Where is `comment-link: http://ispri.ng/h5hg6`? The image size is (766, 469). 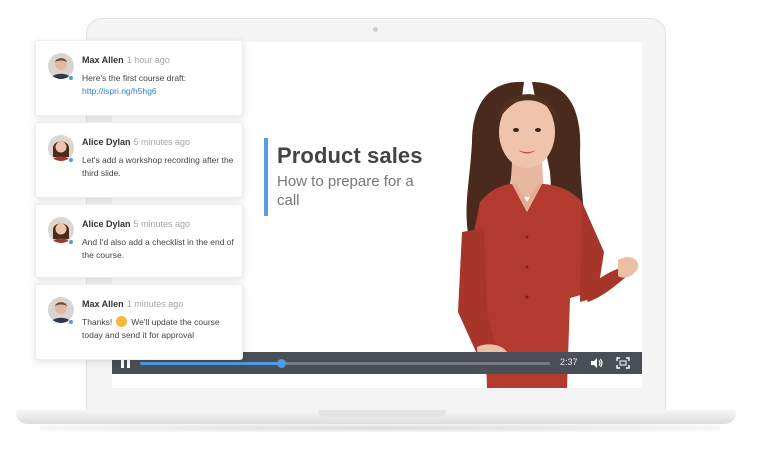 comment-link: http://ispri.ng/h5hg6 is located at coordinates (160, 91).